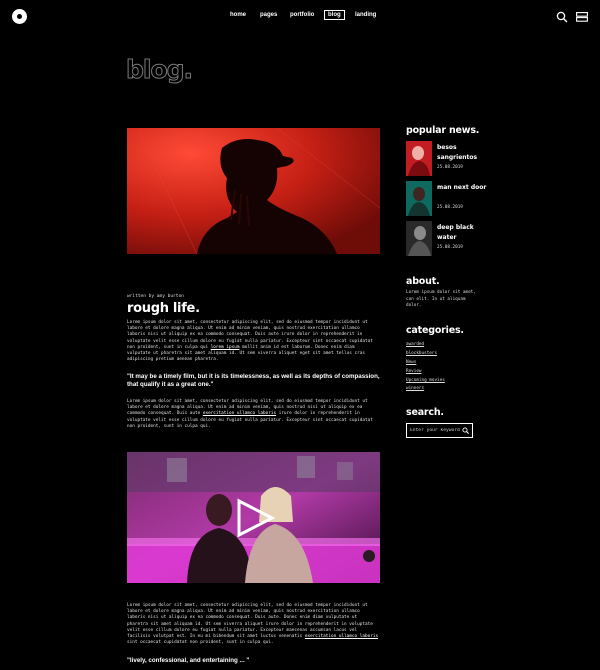 This screenshot has height=670, width=600. What do you see at coordinates (582, 17) in the screenshot?
I see `menu-icon` at bounding box center [582, 17].